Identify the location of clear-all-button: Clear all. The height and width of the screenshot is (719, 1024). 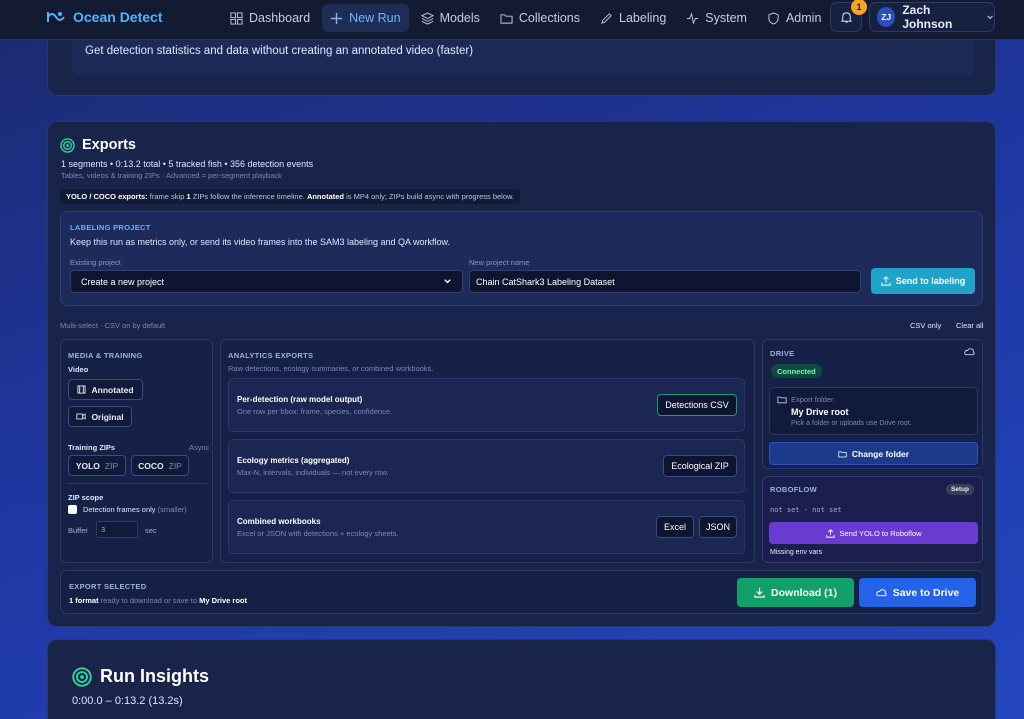
(970, 325).